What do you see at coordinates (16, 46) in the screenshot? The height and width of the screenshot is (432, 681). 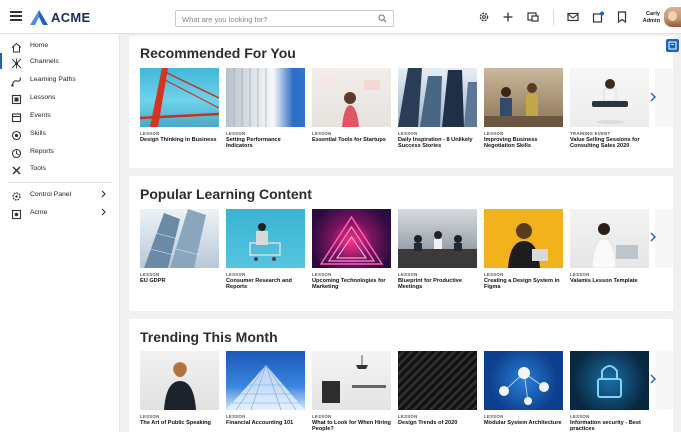 I see `home-icon` at bounding box center [16, 46].